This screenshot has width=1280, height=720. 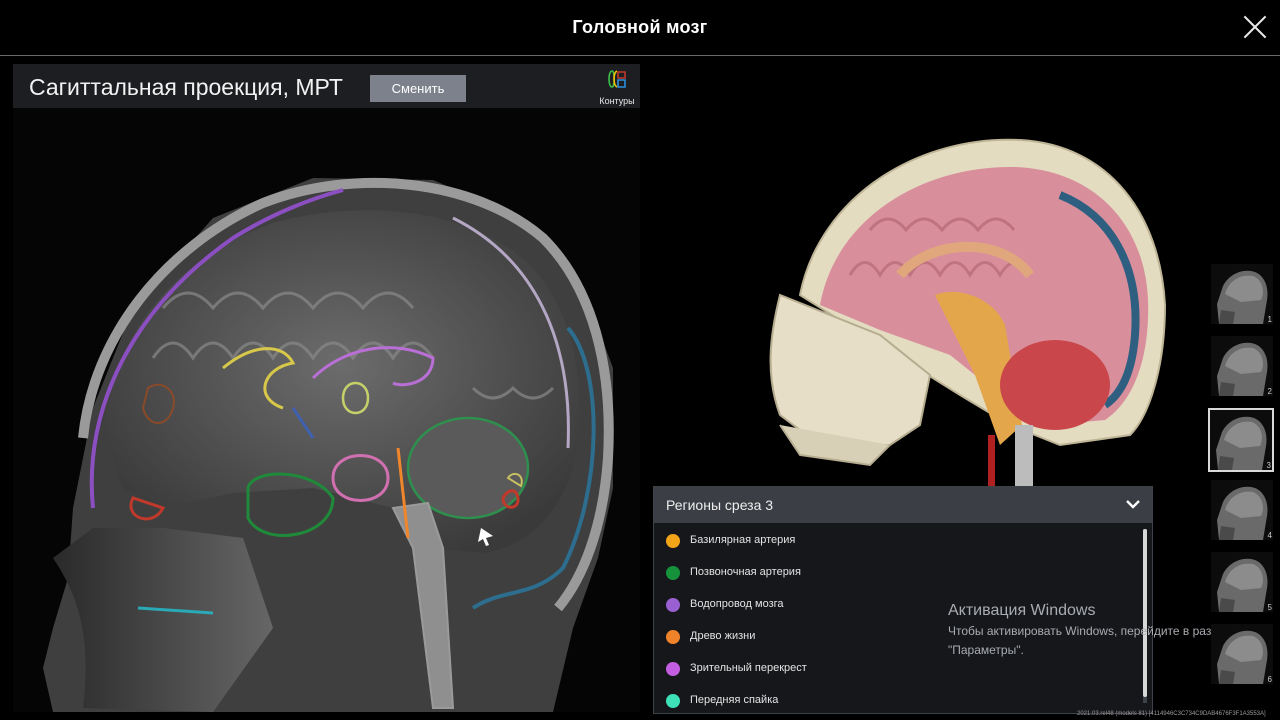 What do you see at coordinates (743, 540) in the screenshot?
I see `region-label: Базилярная артерия` at bounding box center [743, 540].